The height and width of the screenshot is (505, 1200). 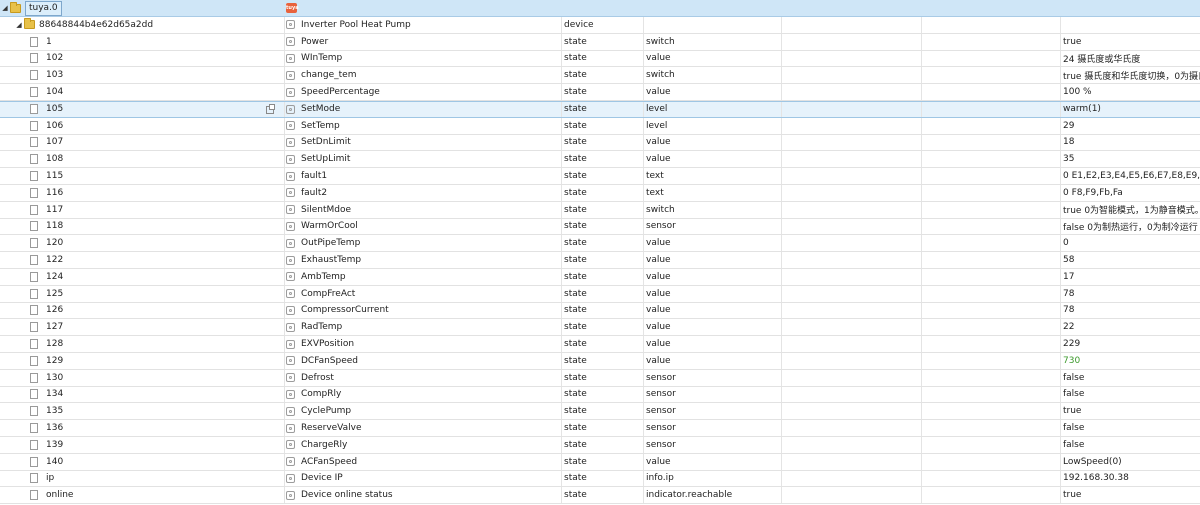 I want to click on state-row: 135 CyclePump state sensor true, so click(x=600, y=412).